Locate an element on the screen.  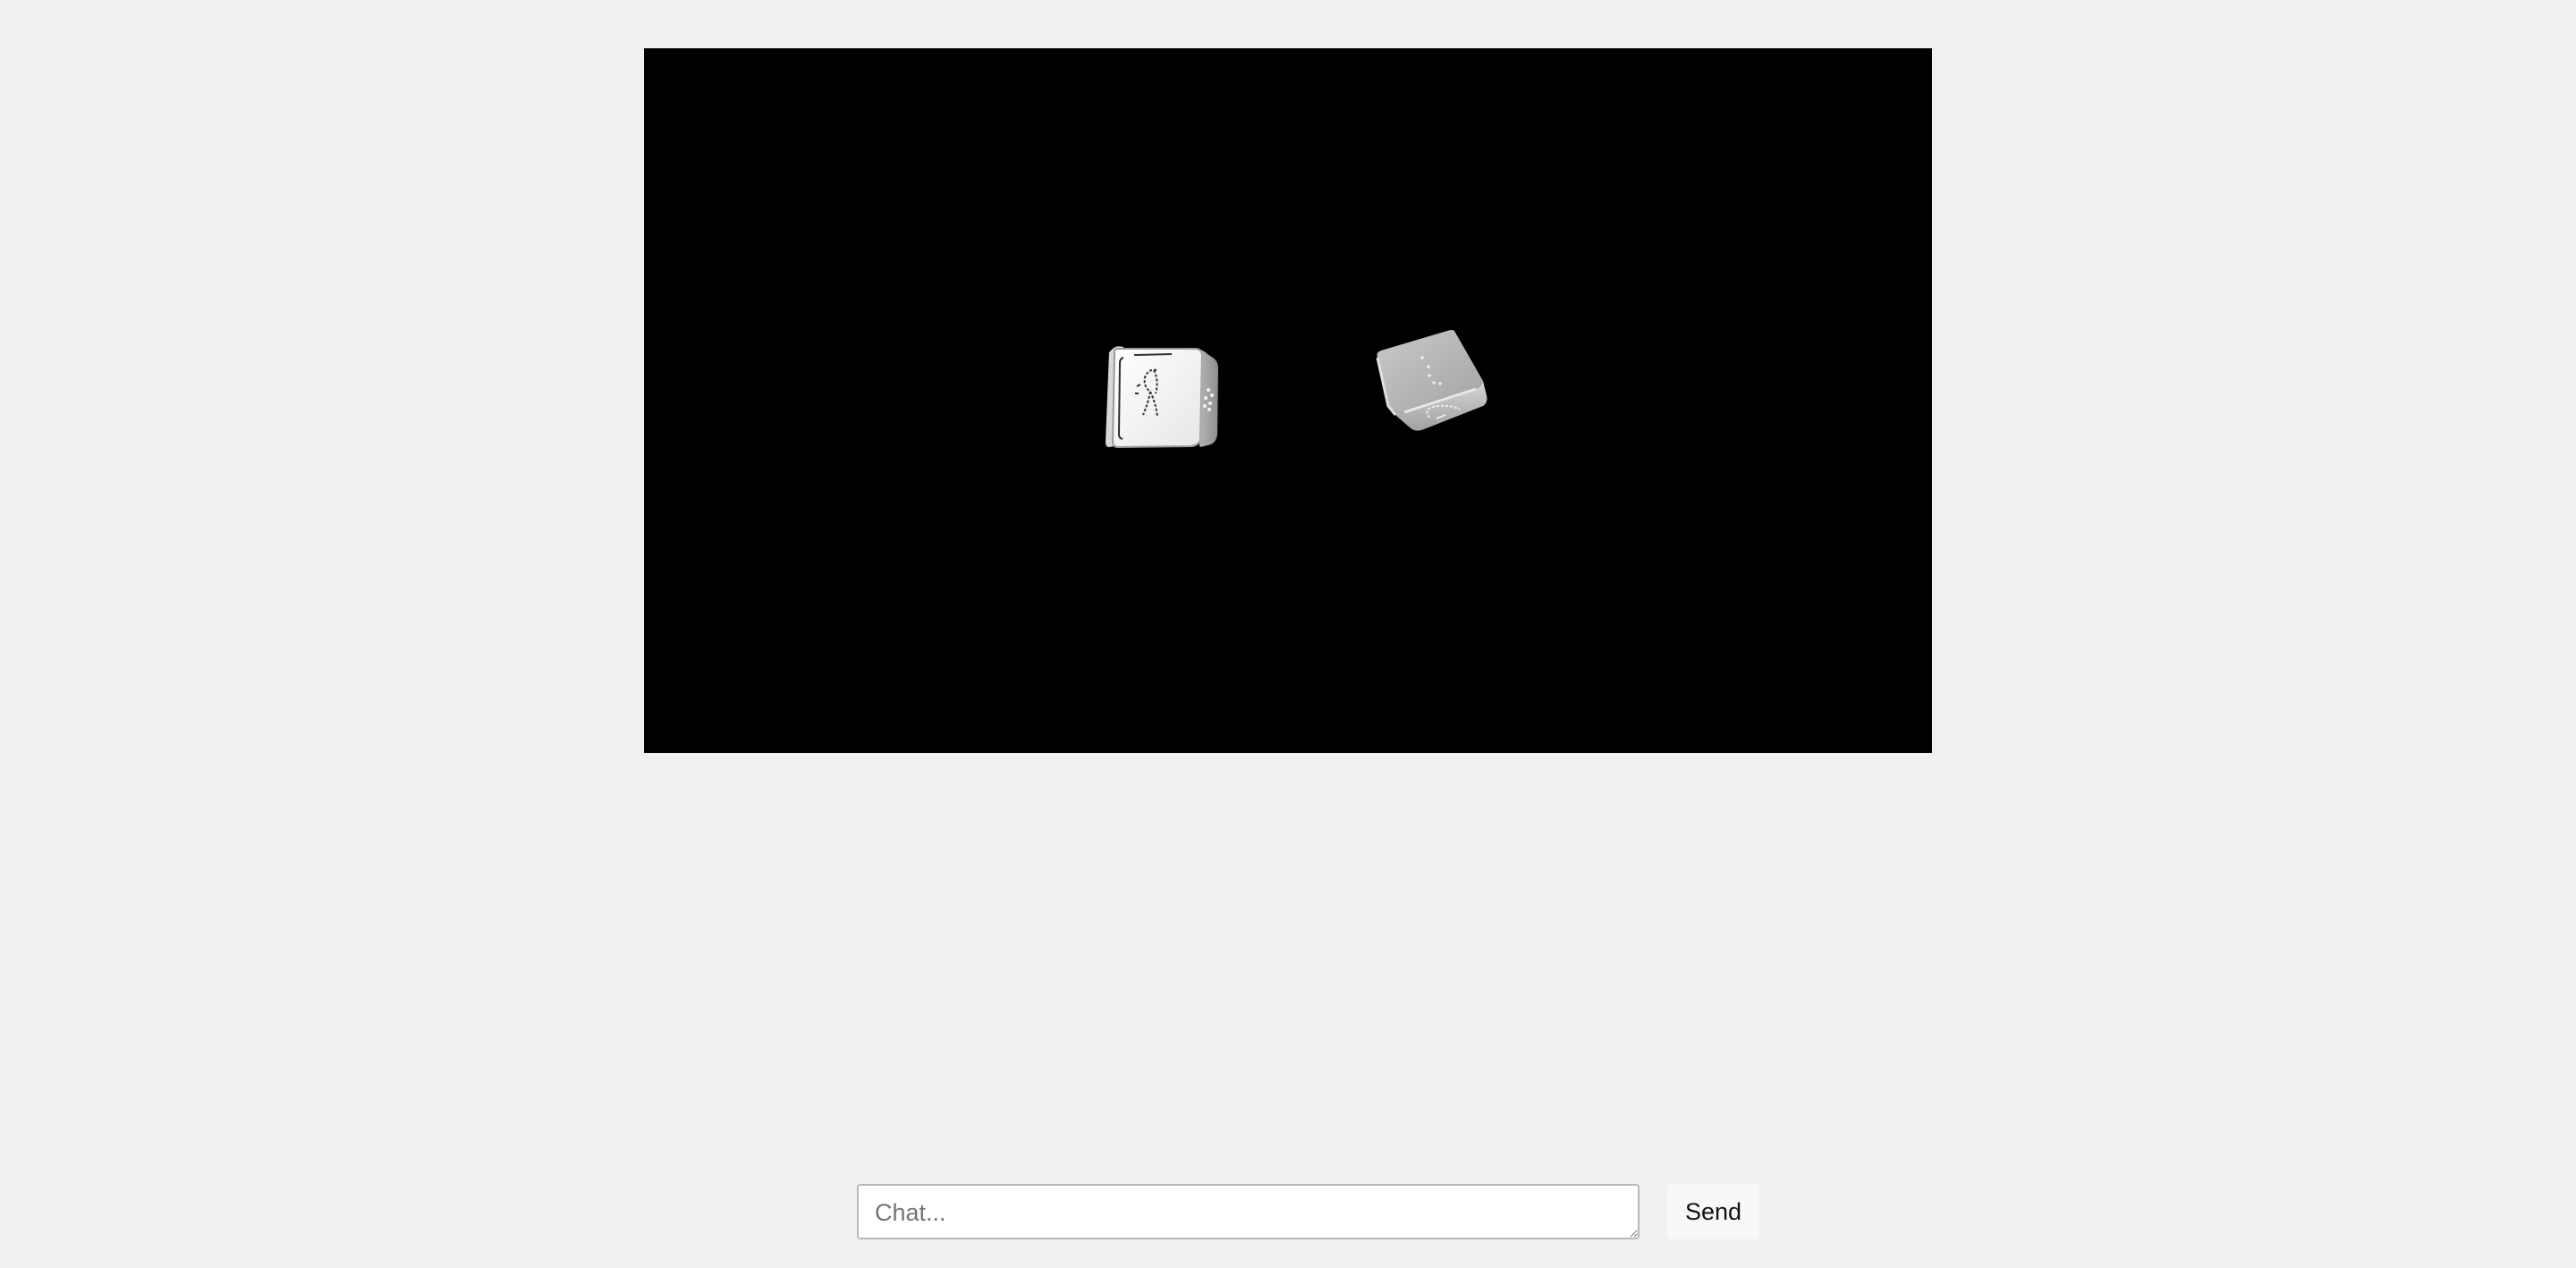
chat-bar: Send is located at coordinates (1308, 1211).